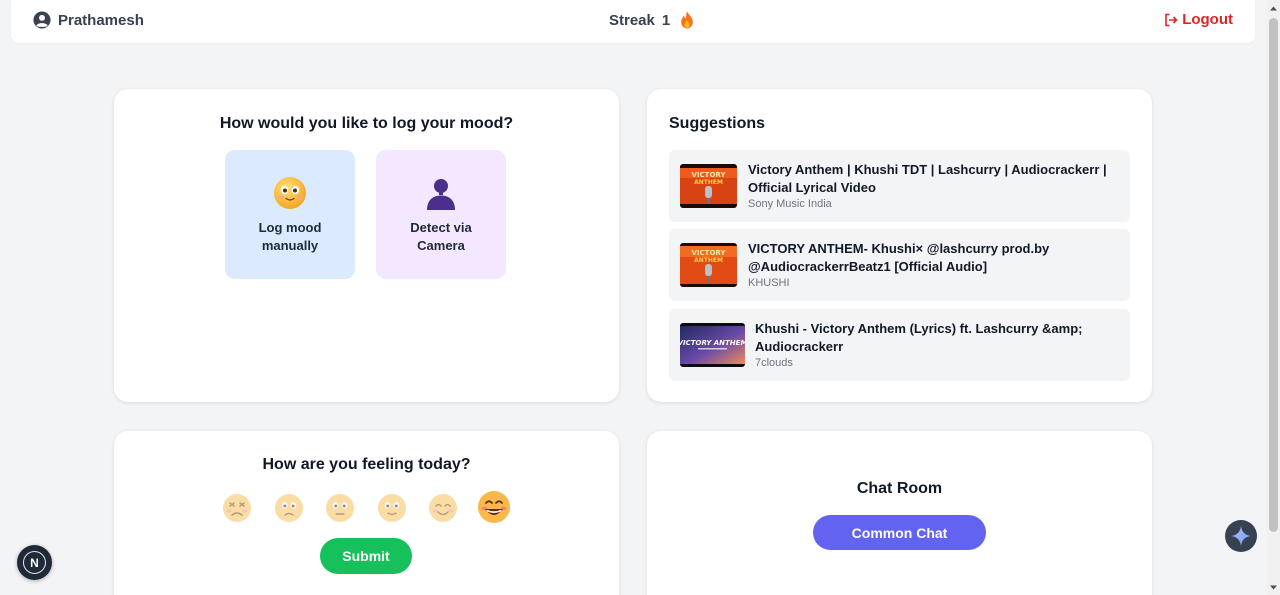  Describe the element at coordinates (42, 20) in the screenshot. I see `user-circle-icon` at that location.